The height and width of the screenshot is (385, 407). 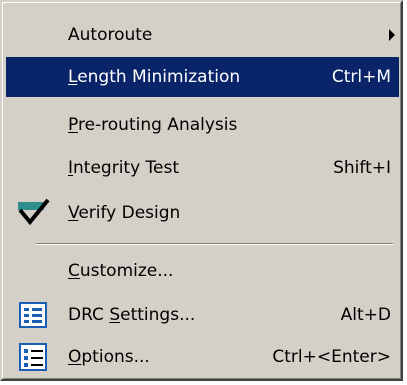 I want to click on menu-item-pre-routing-analysis: Pre-routing Analysis, so click(x=202, y=125).